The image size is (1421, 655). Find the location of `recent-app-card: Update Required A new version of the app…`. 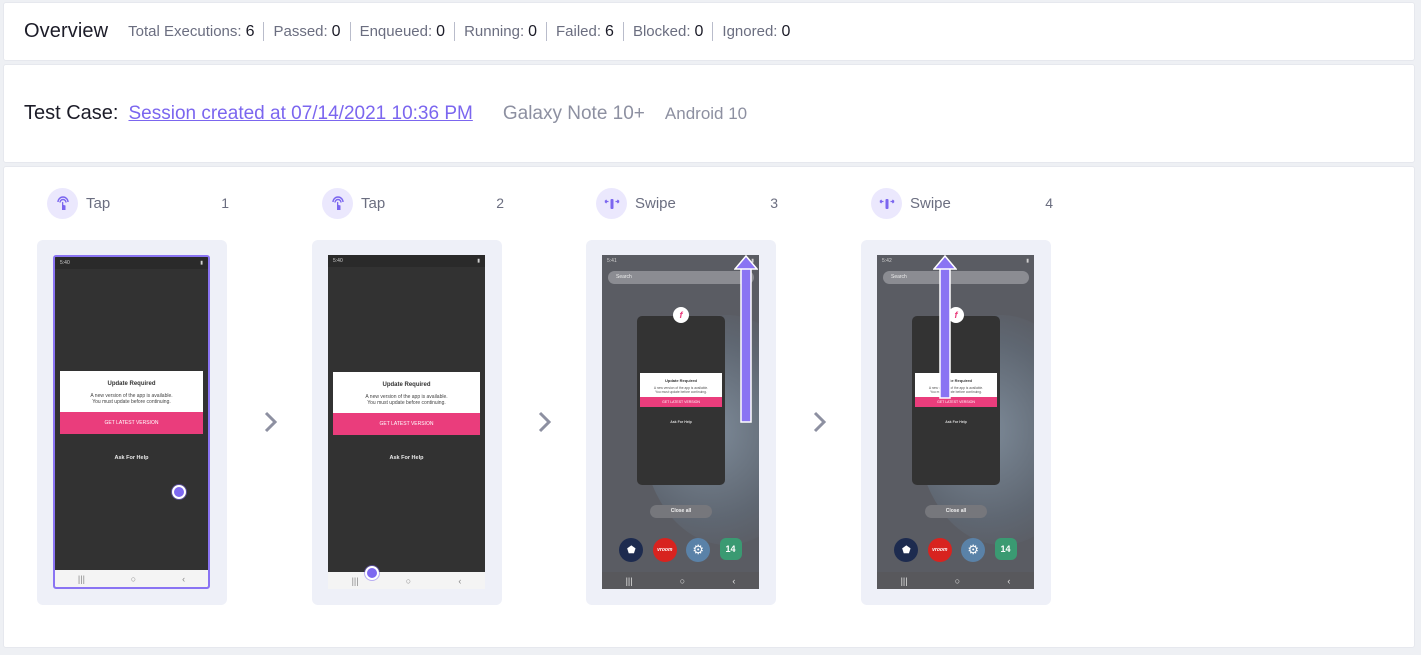

recent-app-card: Update Required A new version of the app… is located at coordinates (681, 400).